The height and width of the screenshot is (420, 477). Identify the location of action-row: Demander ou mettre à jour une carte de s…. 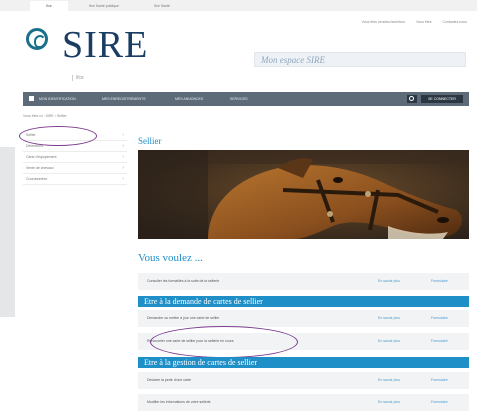
(303, 318).